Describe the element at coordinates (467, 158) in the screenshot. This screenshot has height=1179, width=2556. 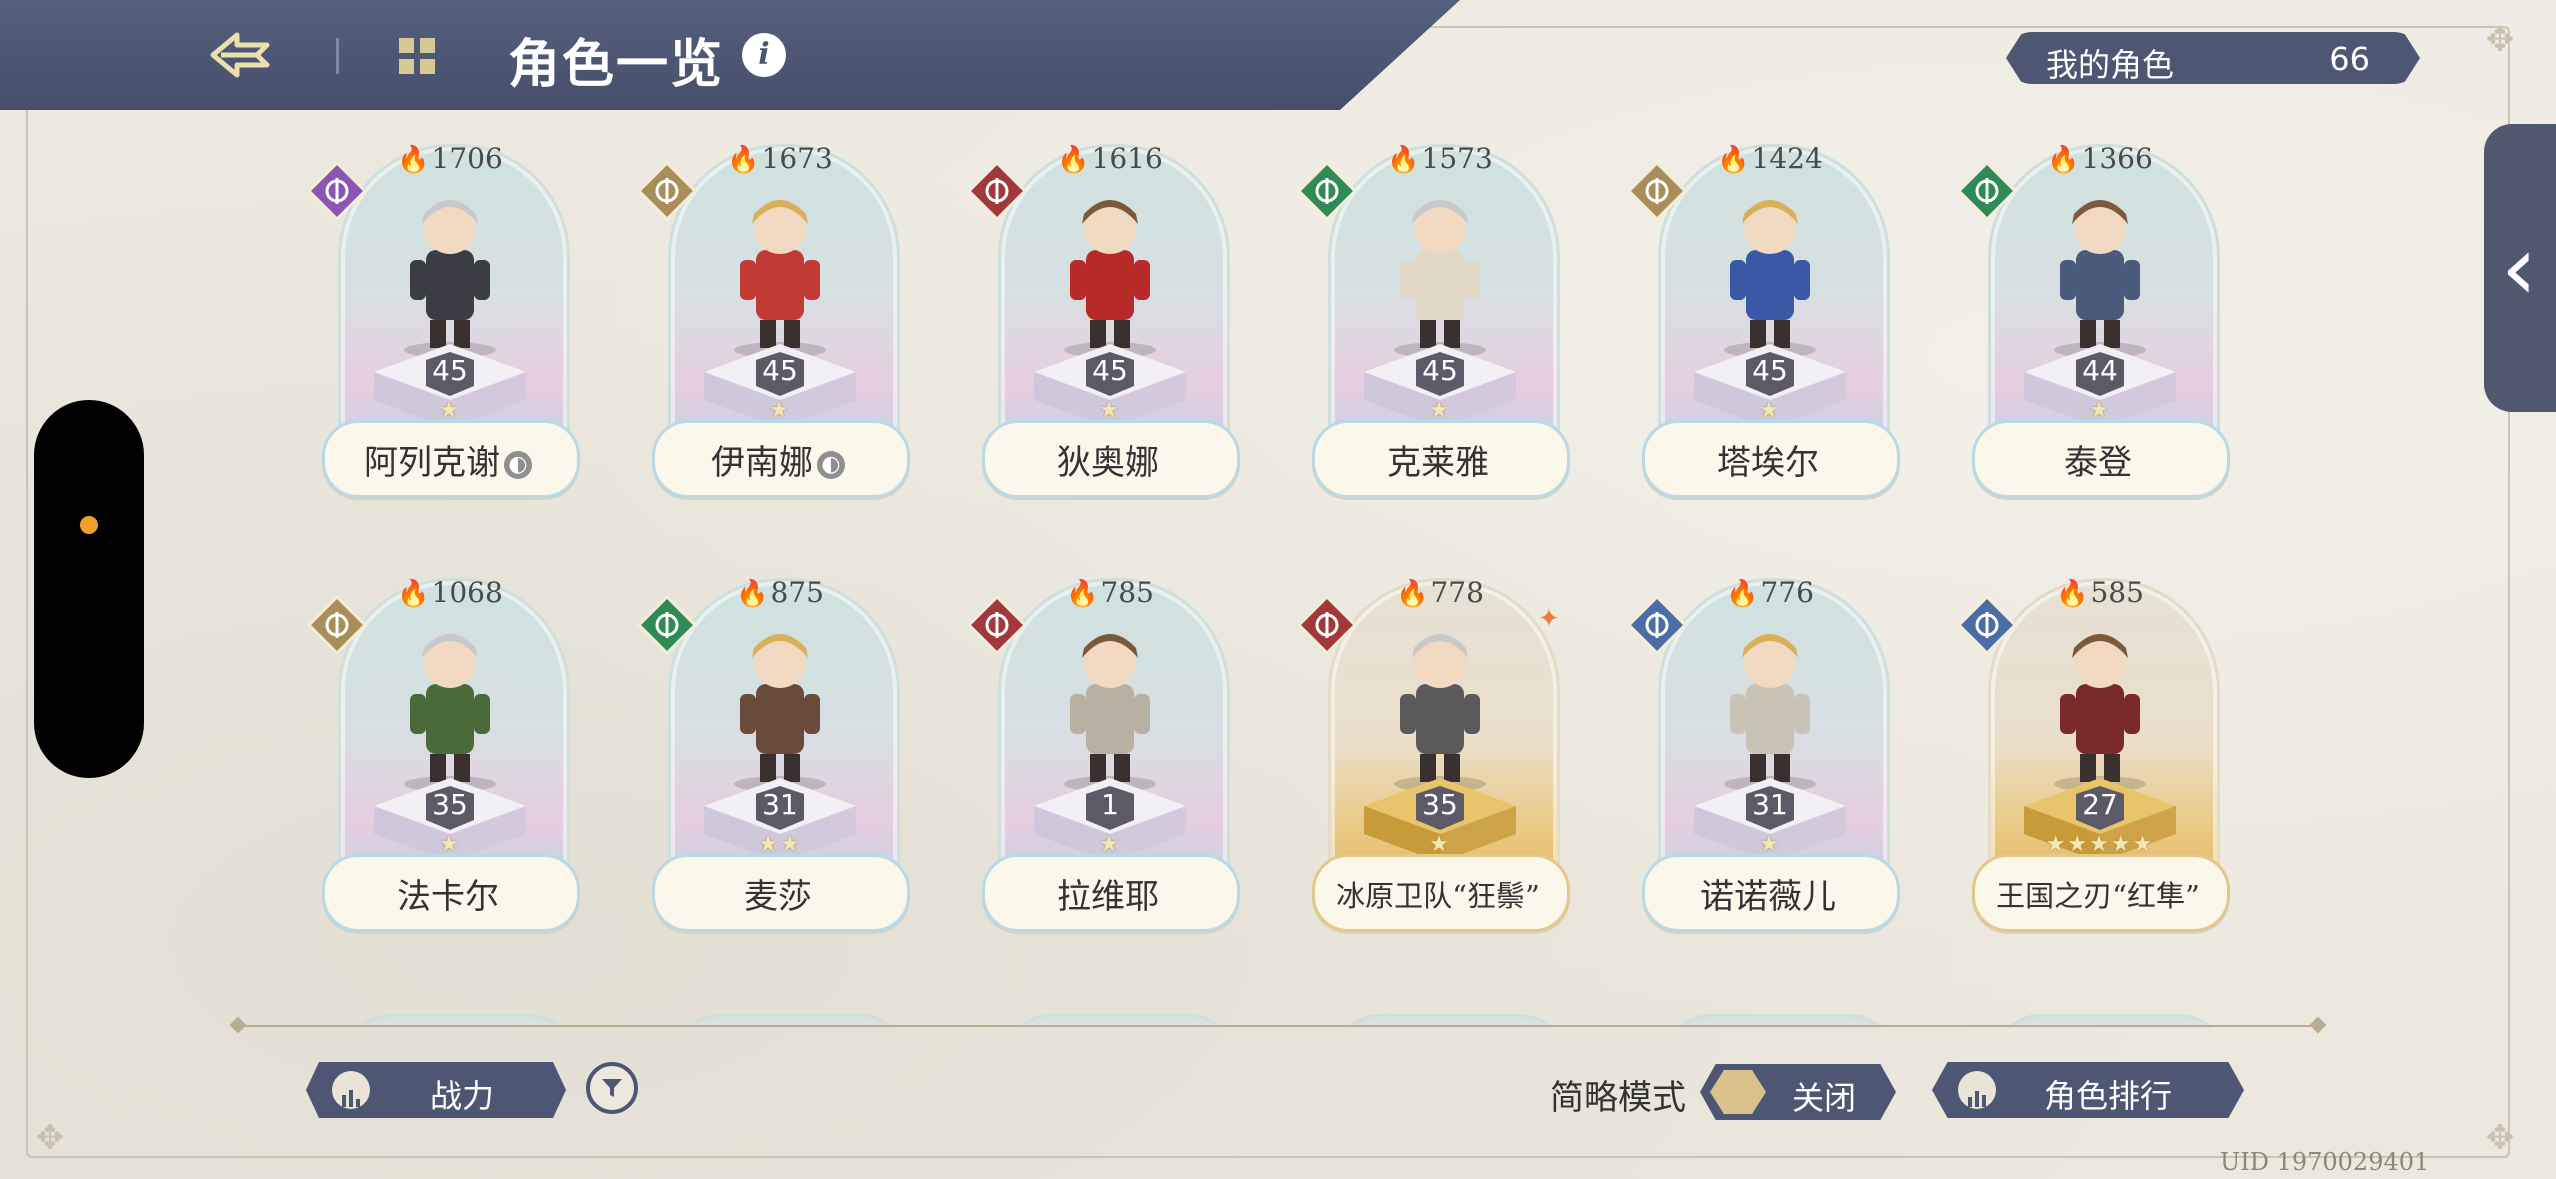
I see `power-number: 1706` at that location.